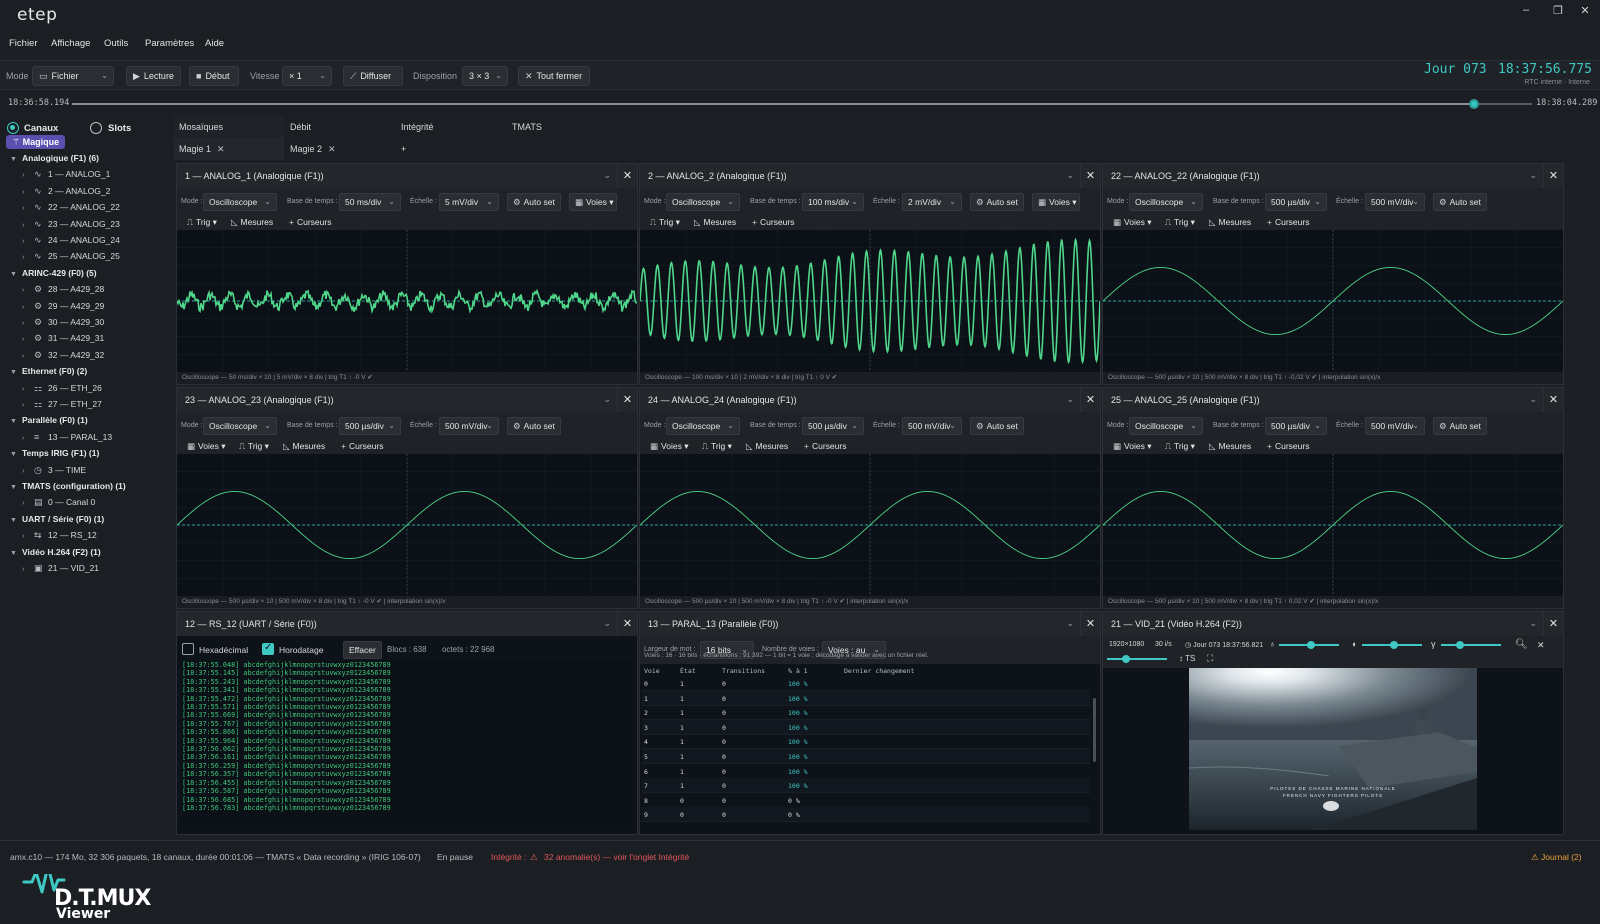  I want to click on broadcast-button: ⟋ Diffuser, so click(373, 76).